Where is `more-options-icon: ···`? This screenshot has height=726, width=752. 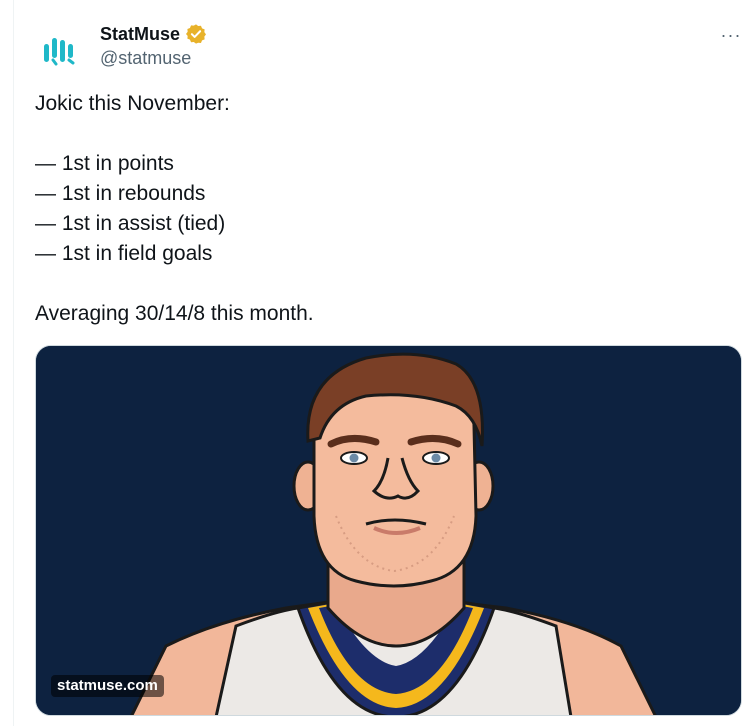 more-options-icon: ··· is located at coordinates (731, 34).